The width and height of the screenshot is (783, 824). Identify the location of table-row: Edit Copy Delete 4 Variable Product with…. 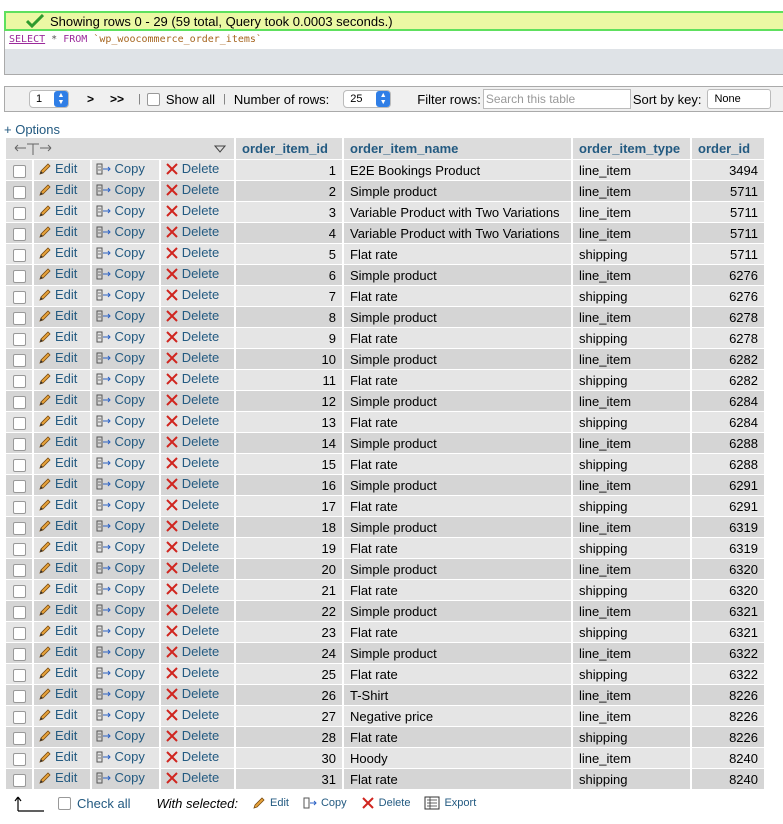
(385, 233).